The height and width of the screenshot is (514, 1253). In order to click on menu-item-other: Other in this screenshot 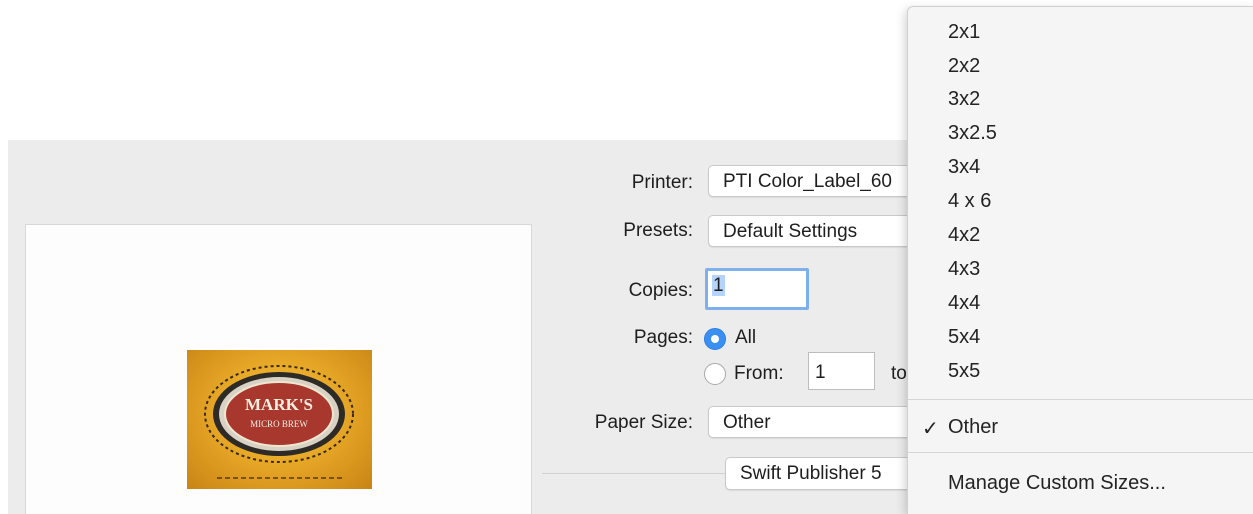, I will do `click(973, 427)`.